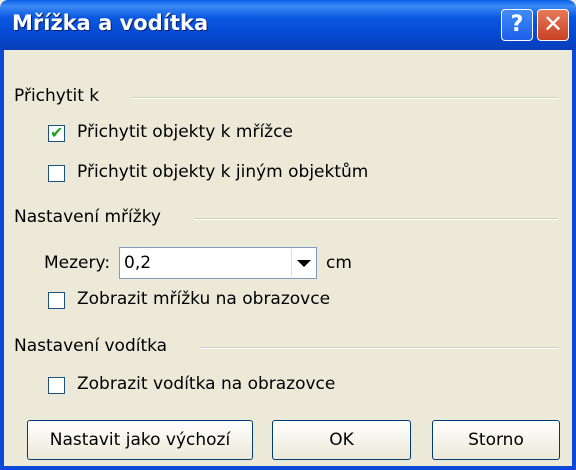  I want to click on grid-section-heading: Nastavení mřížky, so click(87, 217).